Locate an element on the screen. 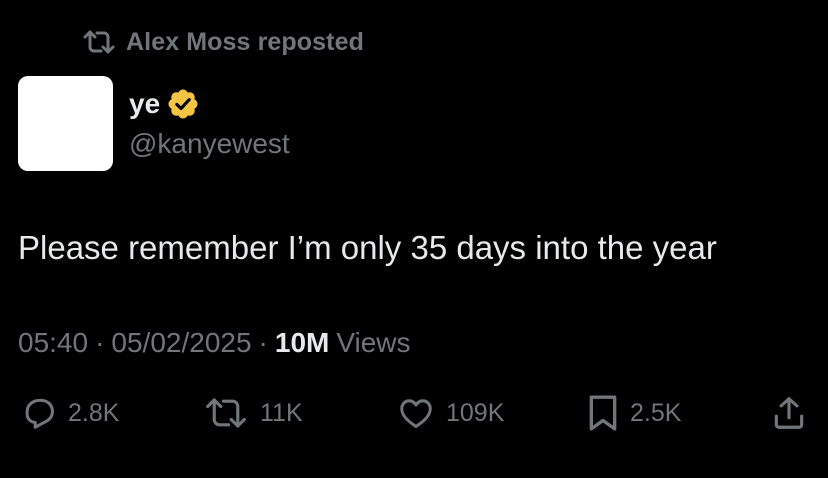  author-name-row: ye is located at coordinates (164, 104).